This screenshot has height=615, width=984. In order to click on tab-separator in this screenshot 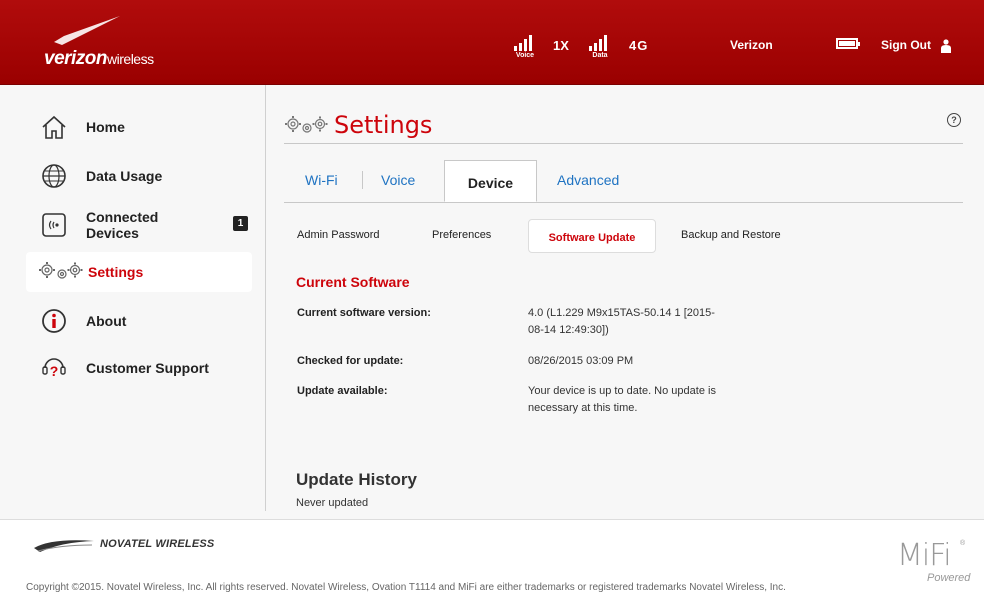, I will do `click(362, 180)`.